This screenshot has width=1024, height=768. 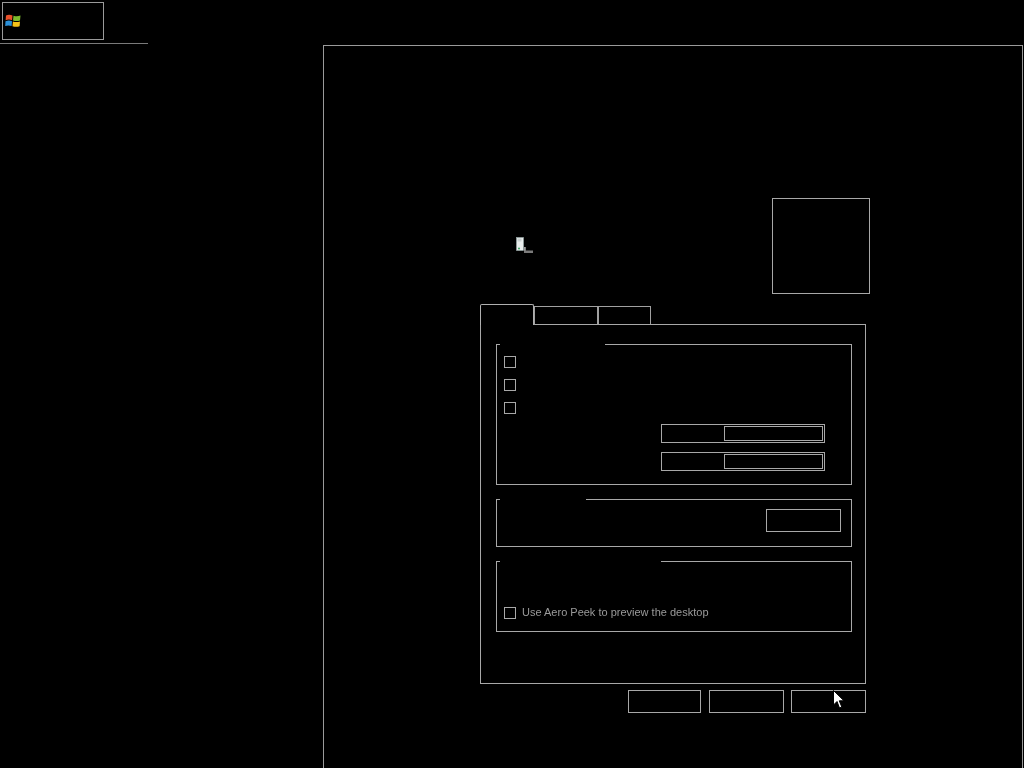 I want to click on flag-logo-icon, so click(x=13, y=21).